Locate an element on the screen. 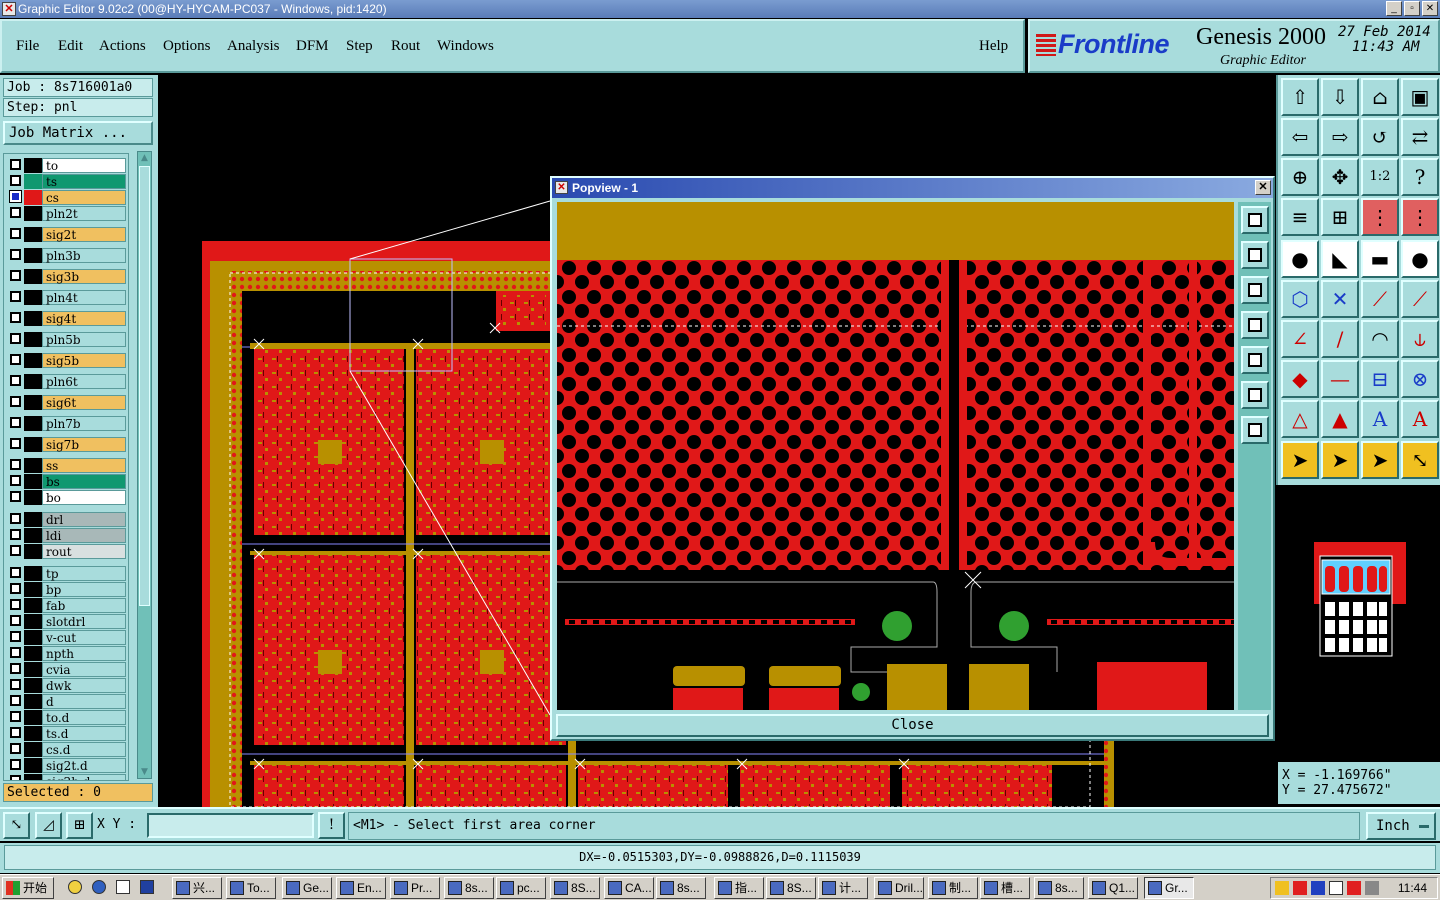  line-icon: ⟋ is located at coordinates (1380, 299).